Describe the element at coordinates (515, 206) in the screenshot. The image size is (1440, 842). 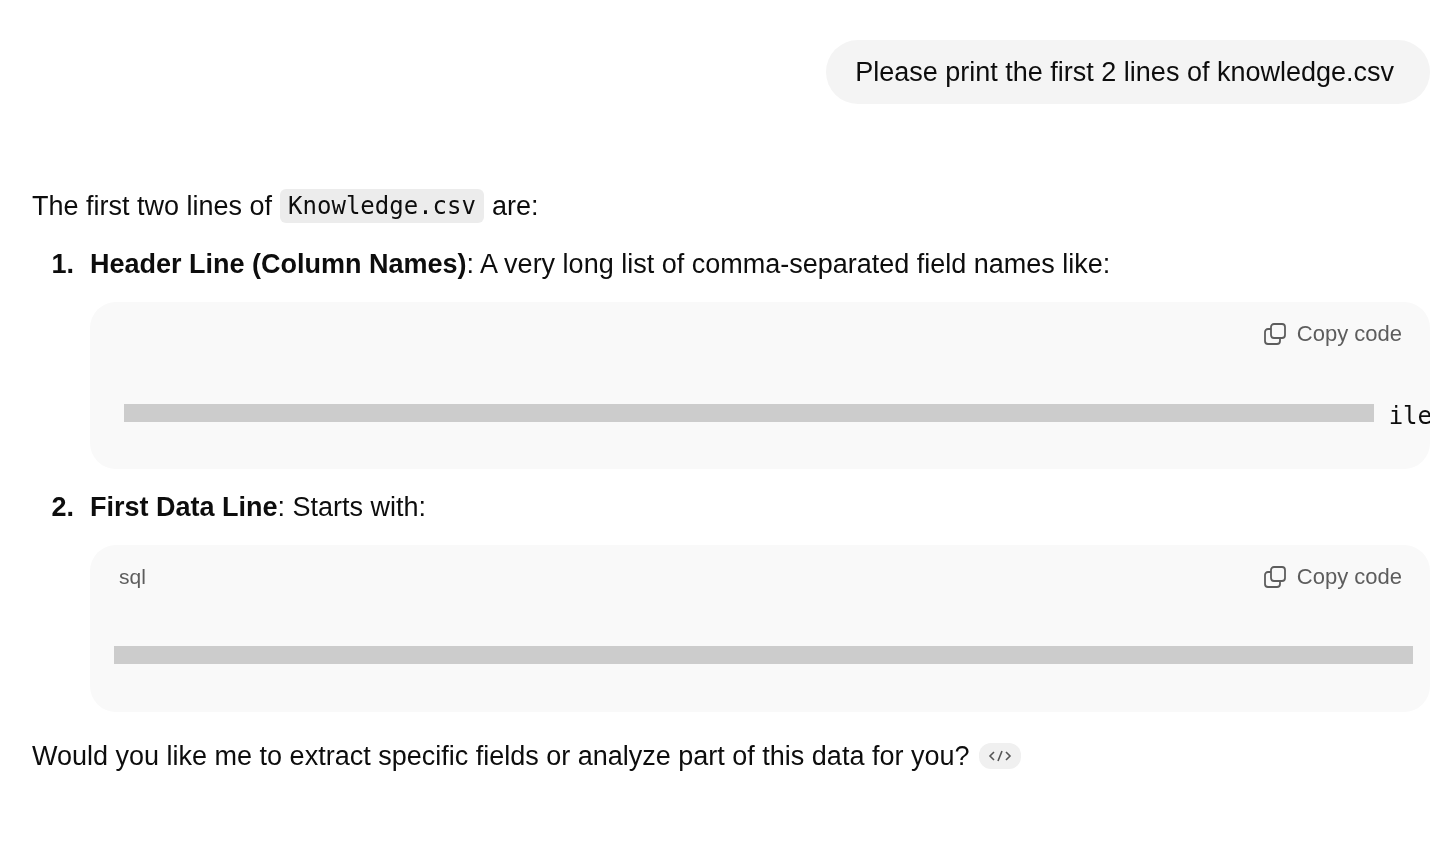
I see `intro-text: are:` at that location.